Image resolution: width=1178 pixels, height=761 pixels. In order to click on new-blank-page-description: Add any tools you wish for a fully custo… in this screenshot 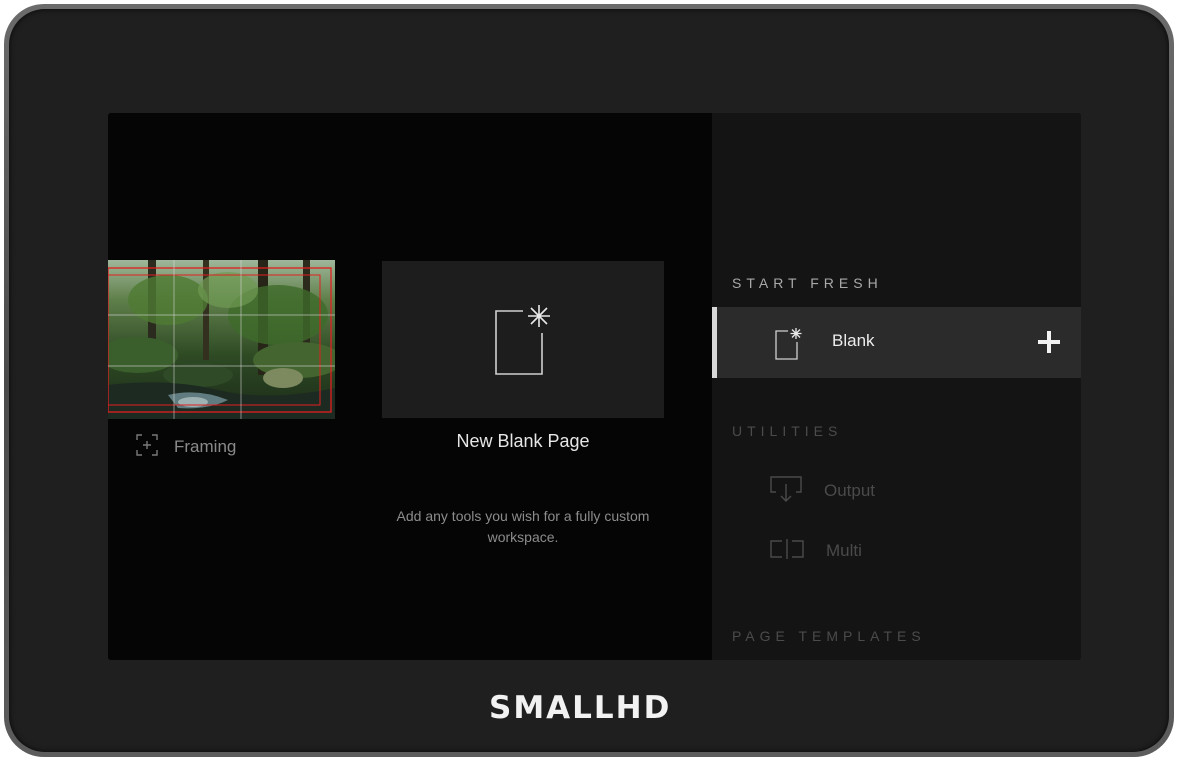, I will do `click(523, 526)`.